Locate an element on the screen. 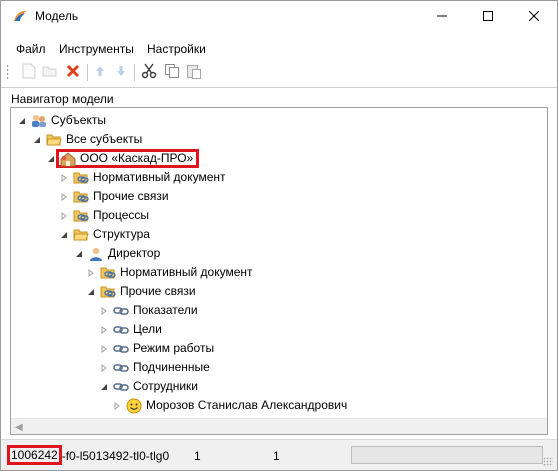 This screenshot has height=471, width=558. delete-button is located at coordinates (73, 72).